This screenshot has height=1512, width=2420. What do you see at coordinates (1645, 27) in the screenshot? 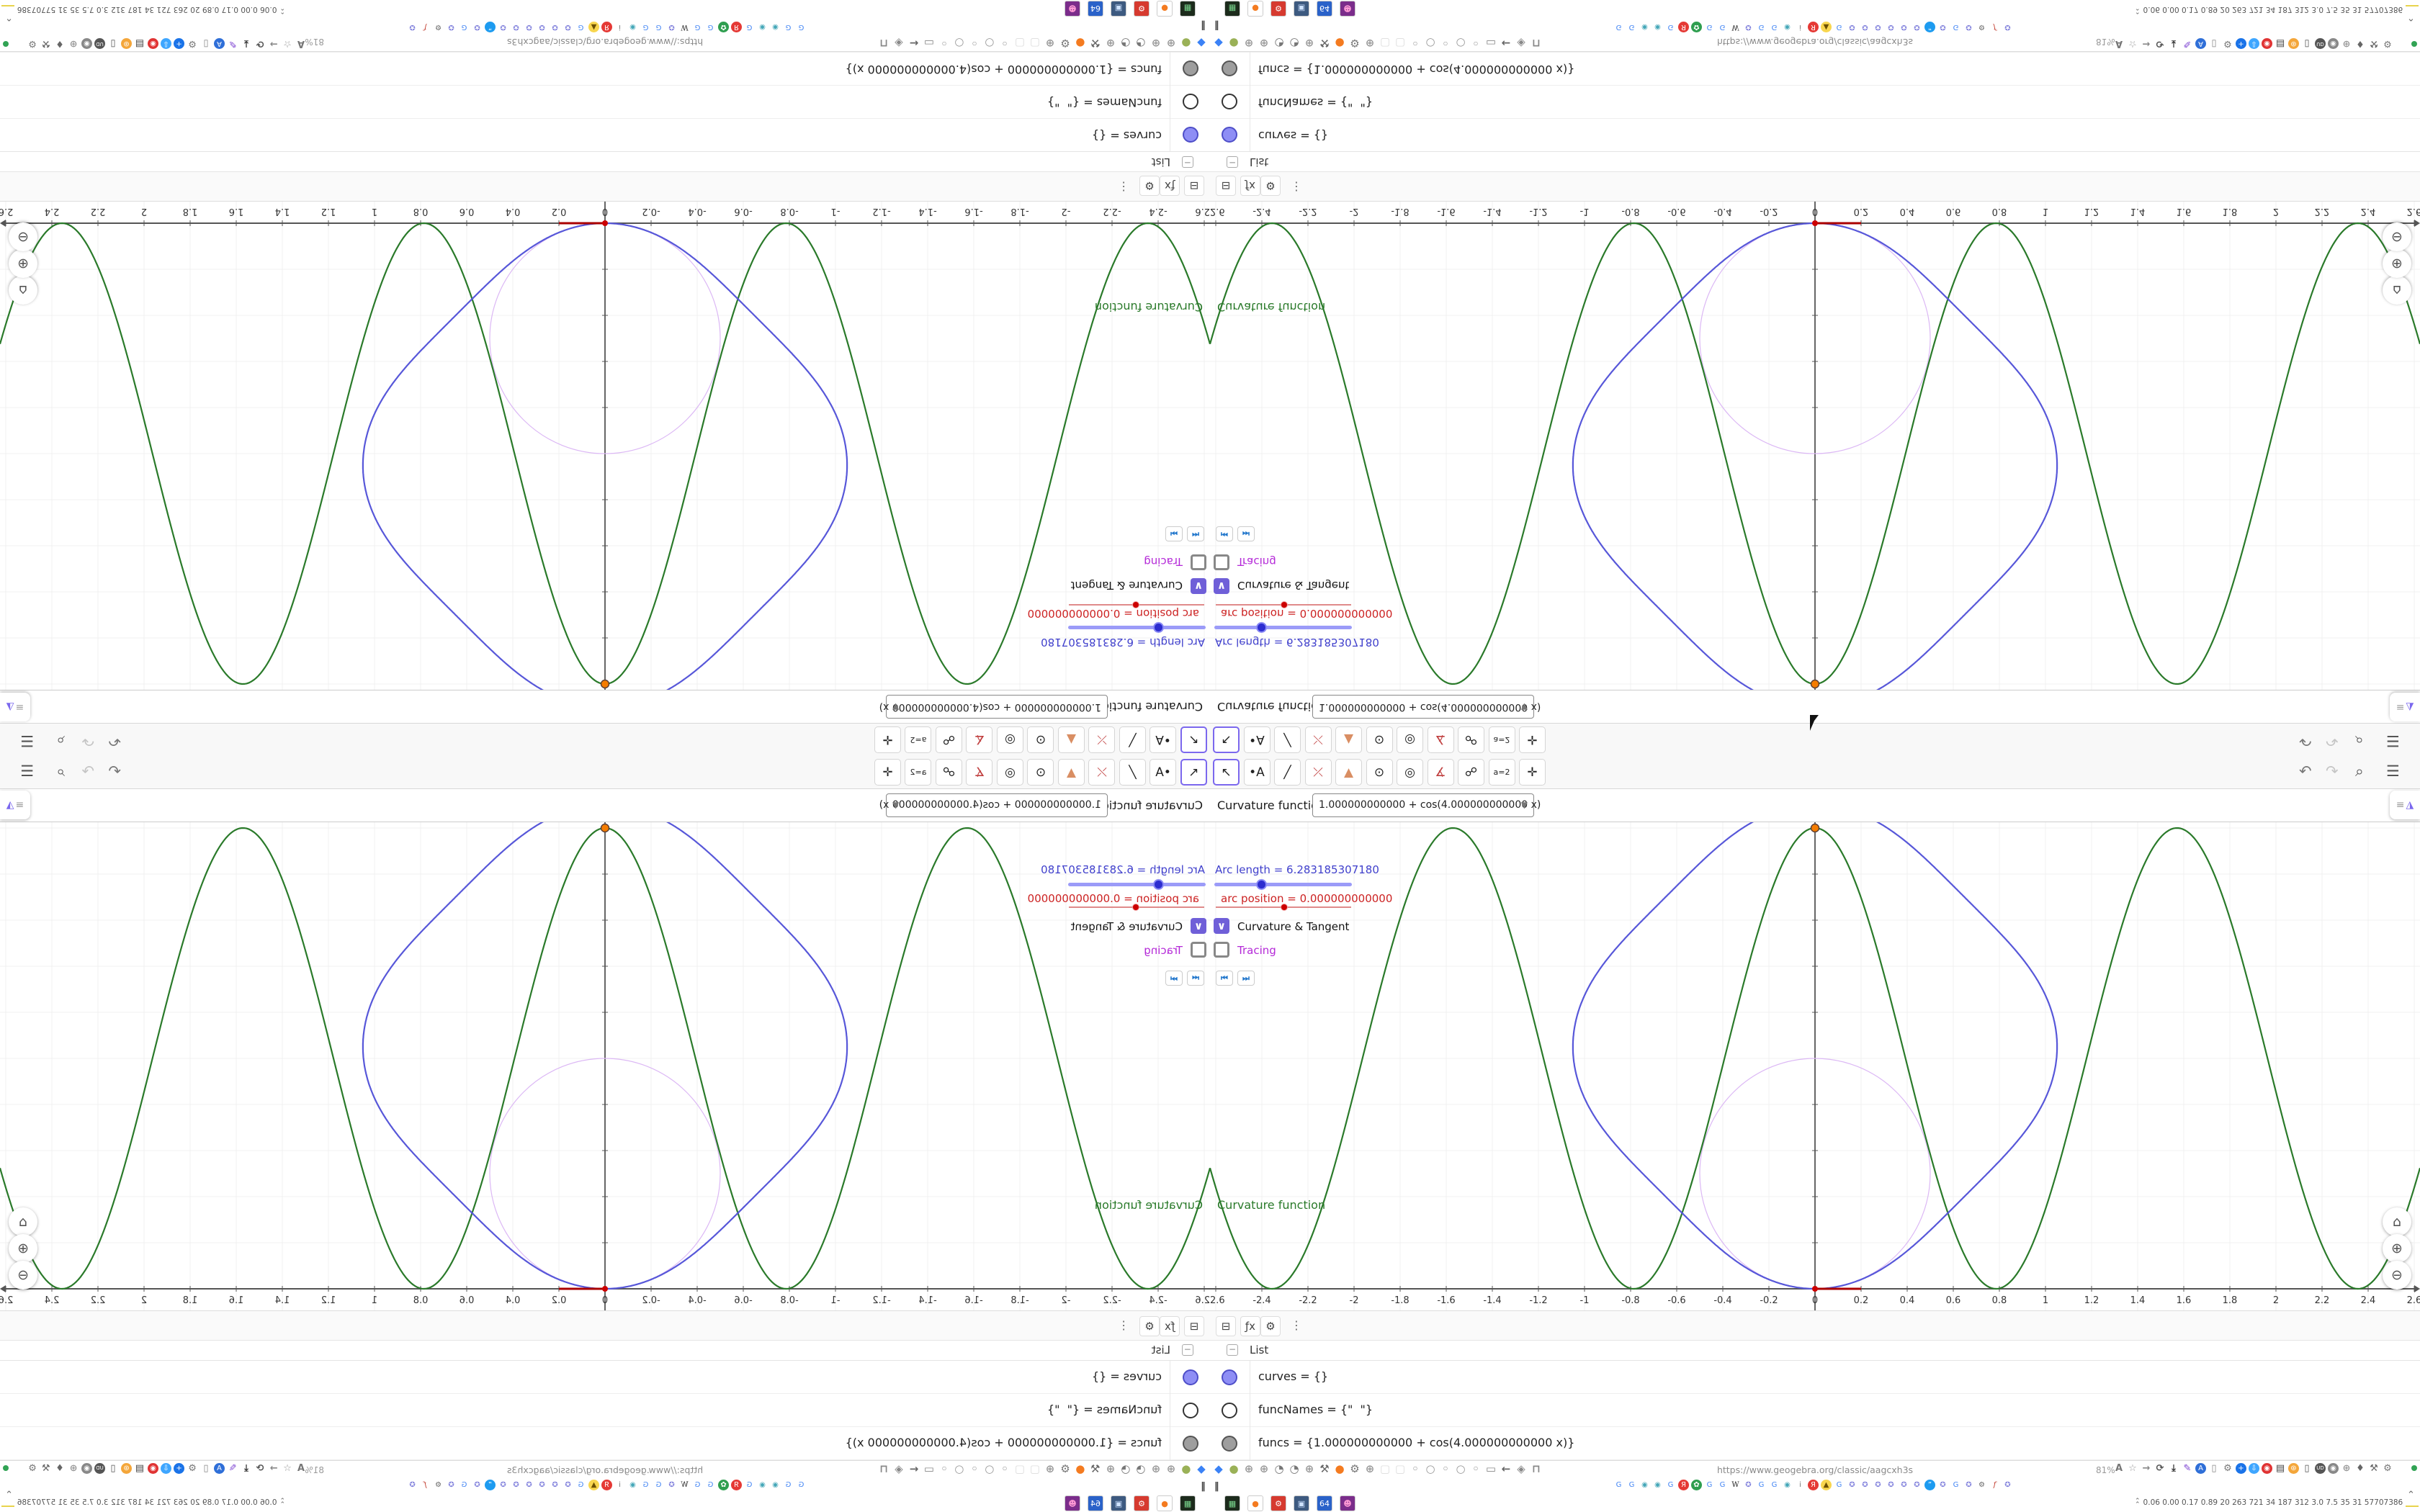
I see `tab-favicon: ◉` at bounding box center [1645, 27].